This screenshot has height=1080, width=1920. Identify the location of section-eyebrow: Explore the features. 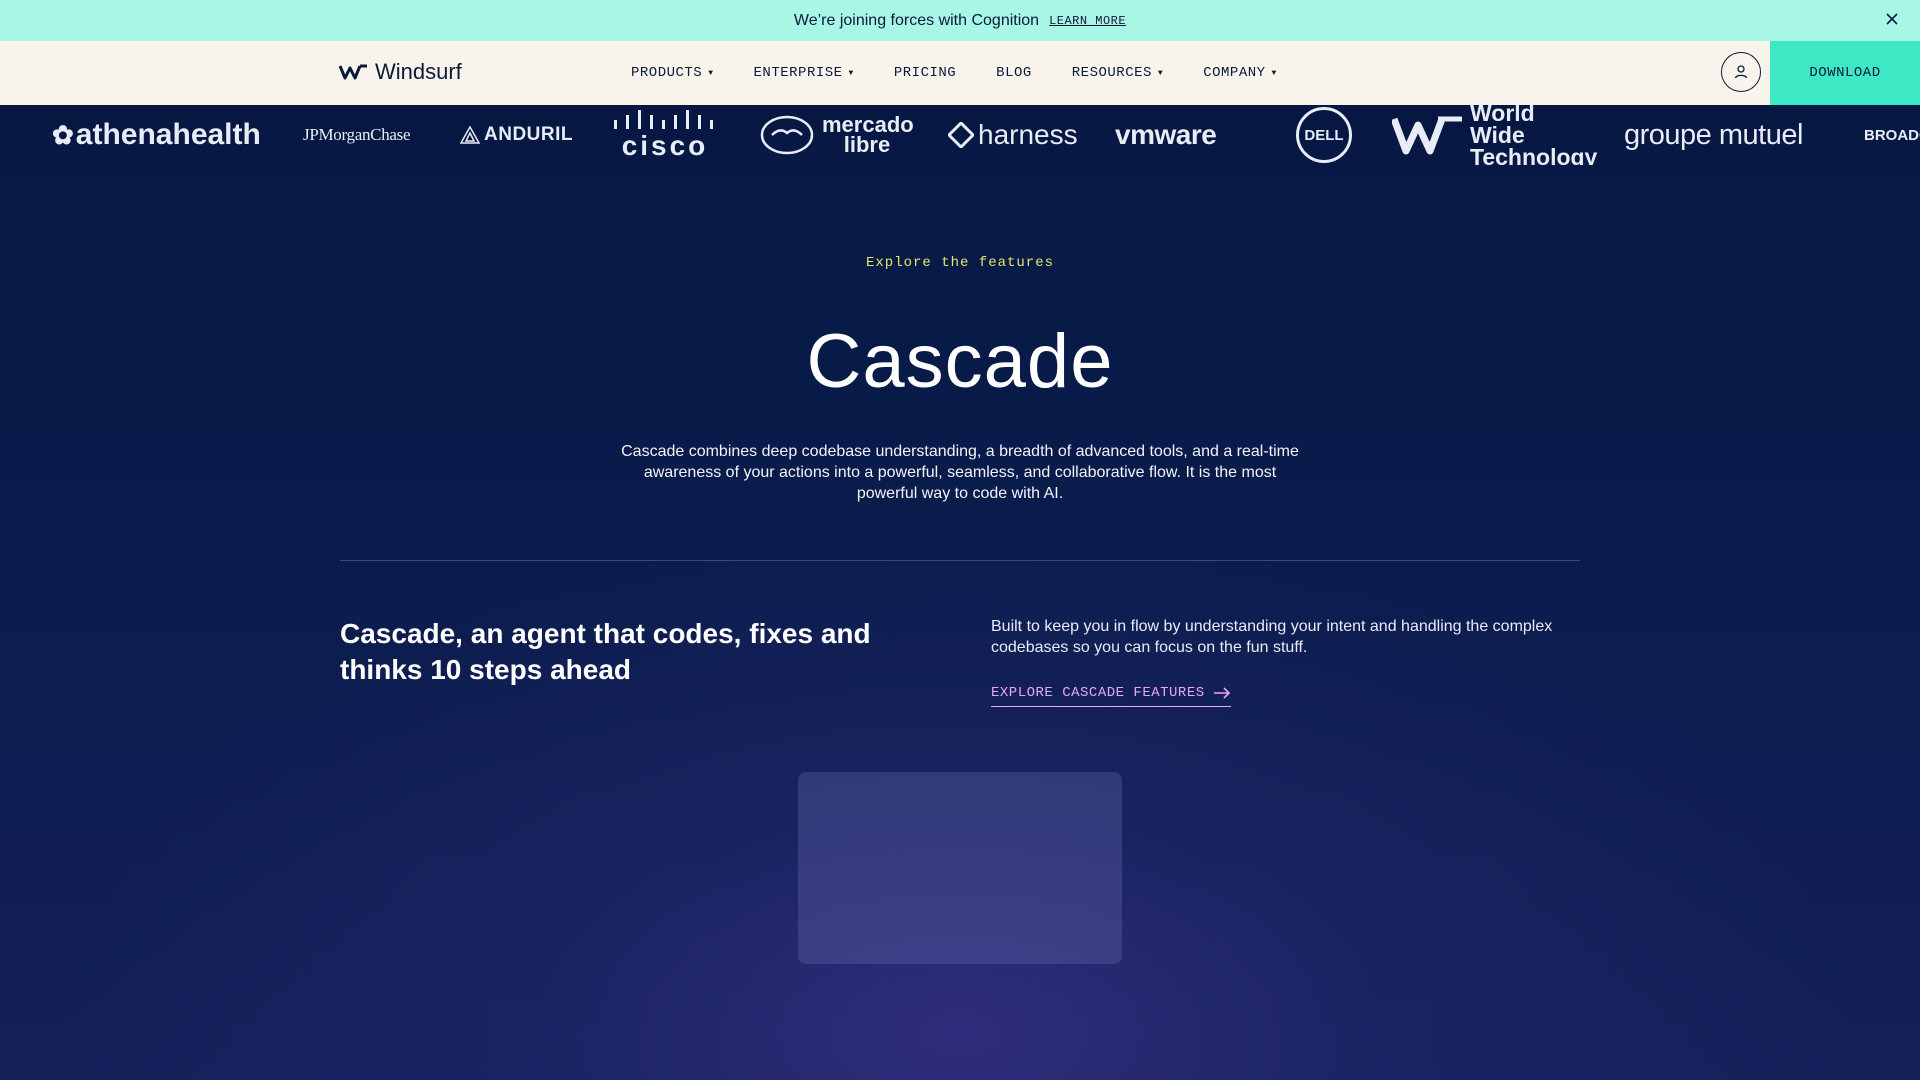
(960, 263).